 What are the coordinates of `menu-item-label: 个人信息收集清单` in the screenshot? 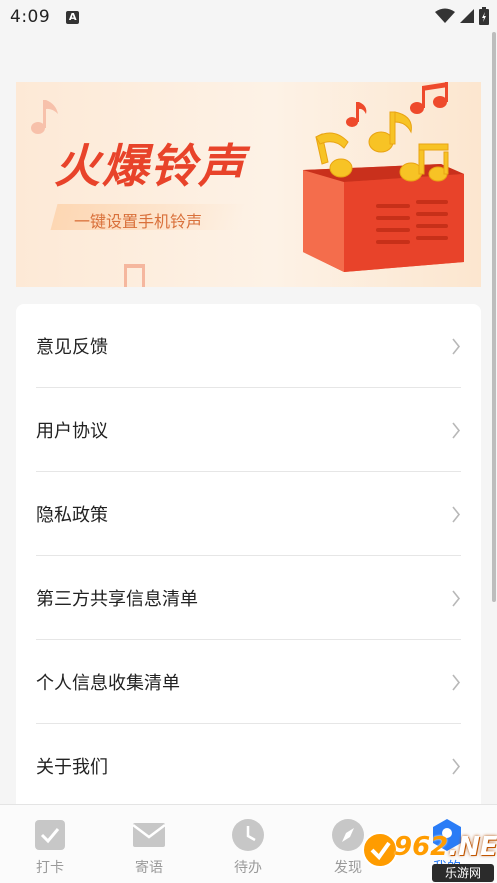 It's located at (108, 683).